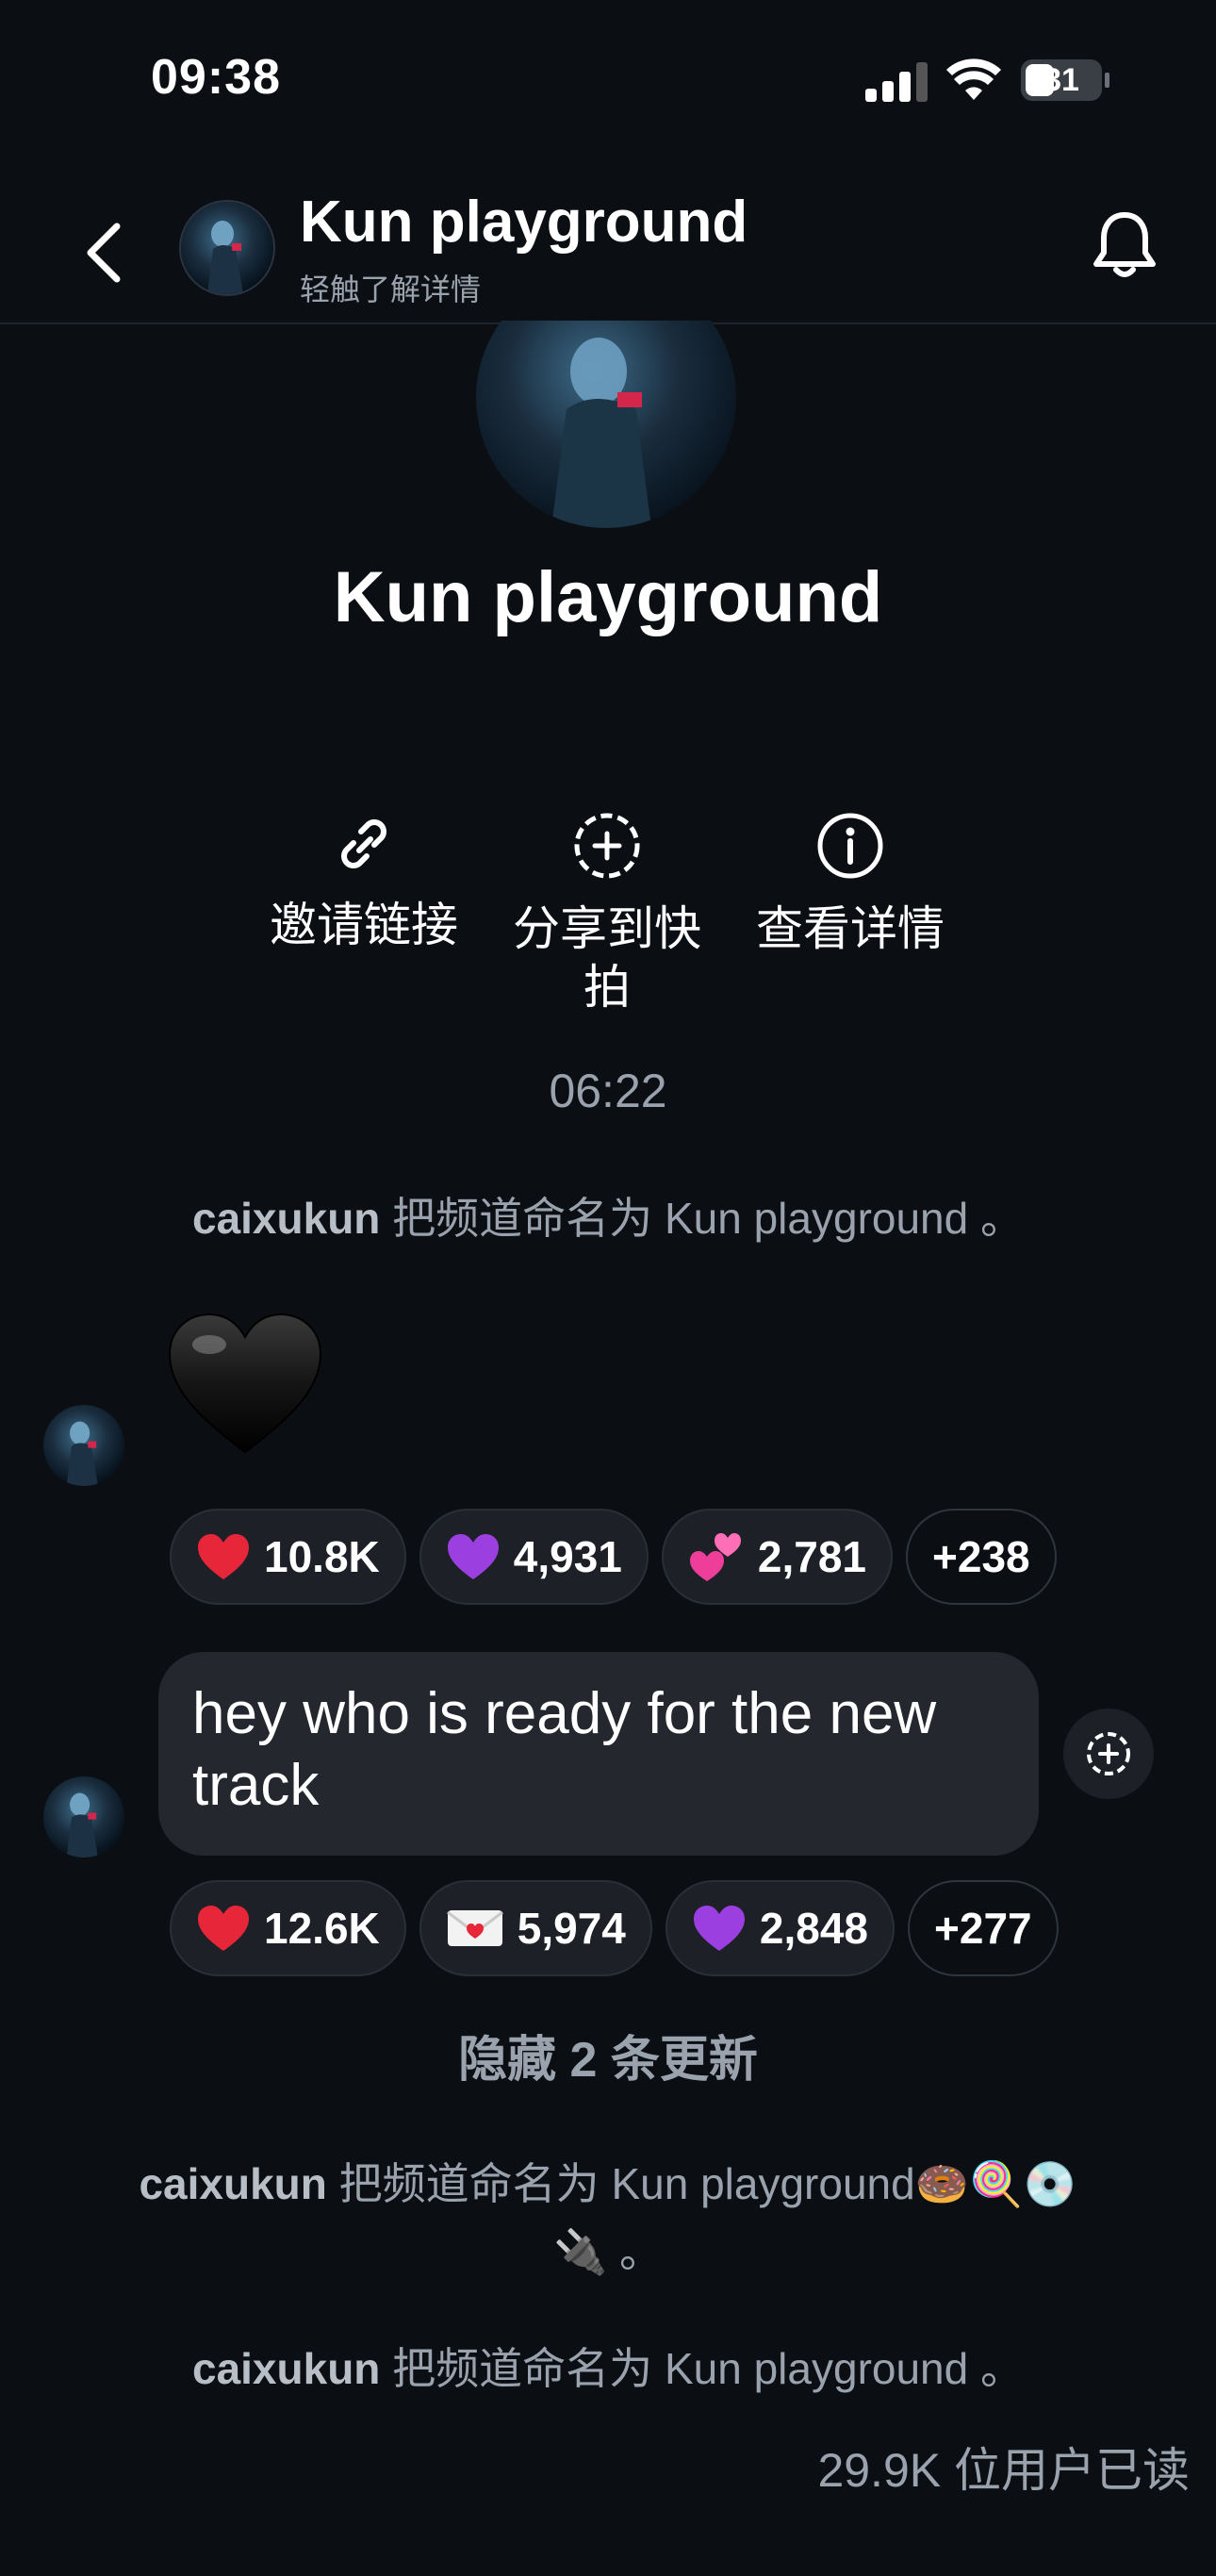 The height and width of the screenshot is (2576, 1216). What do you see at coordinates (103, 252) in the screenshot?
I see `back-button` at bounding box center [103, 252].